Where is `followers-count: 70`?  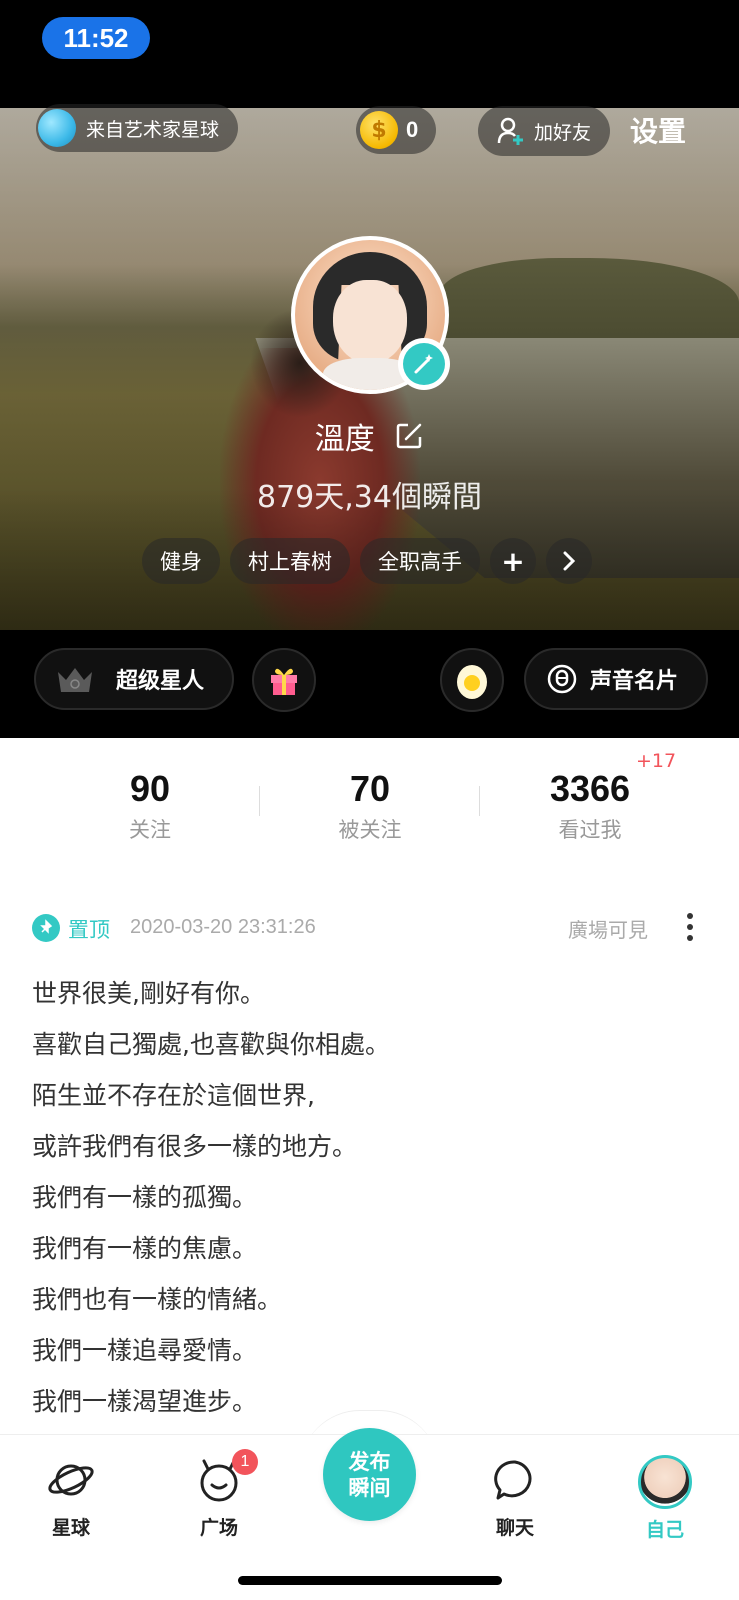
followers-count: 70 is located at coordinates (370, 788).